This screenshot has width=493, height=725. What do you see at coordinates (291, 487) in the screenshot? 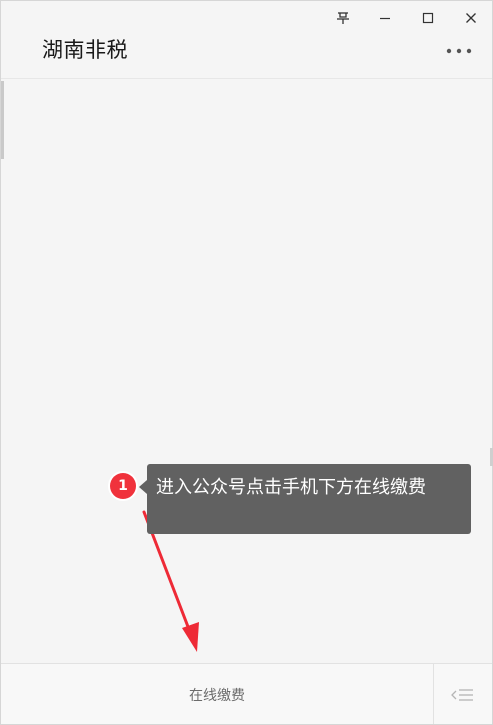
I see `instruction-text: 进入公众号点击手机下方在线缴费` at bounding box center [291, 487].